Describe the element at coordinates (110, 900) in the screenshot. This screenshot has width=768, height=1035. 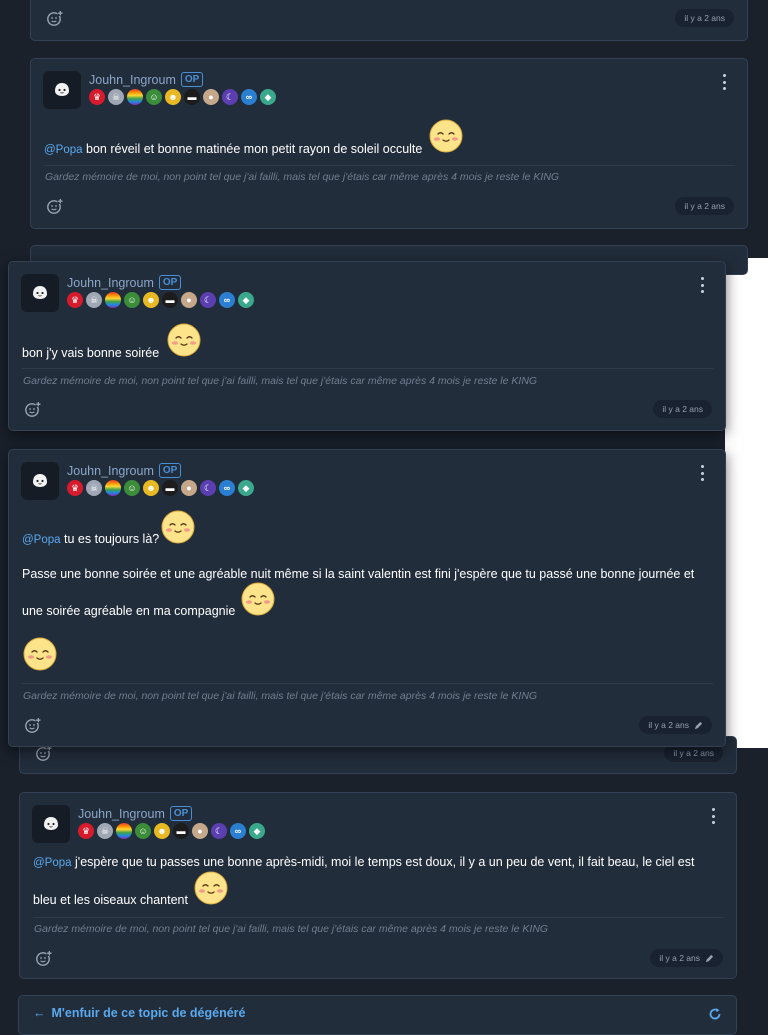
I see `post-message-line: bleu et les oiseaux chantent` at that location.